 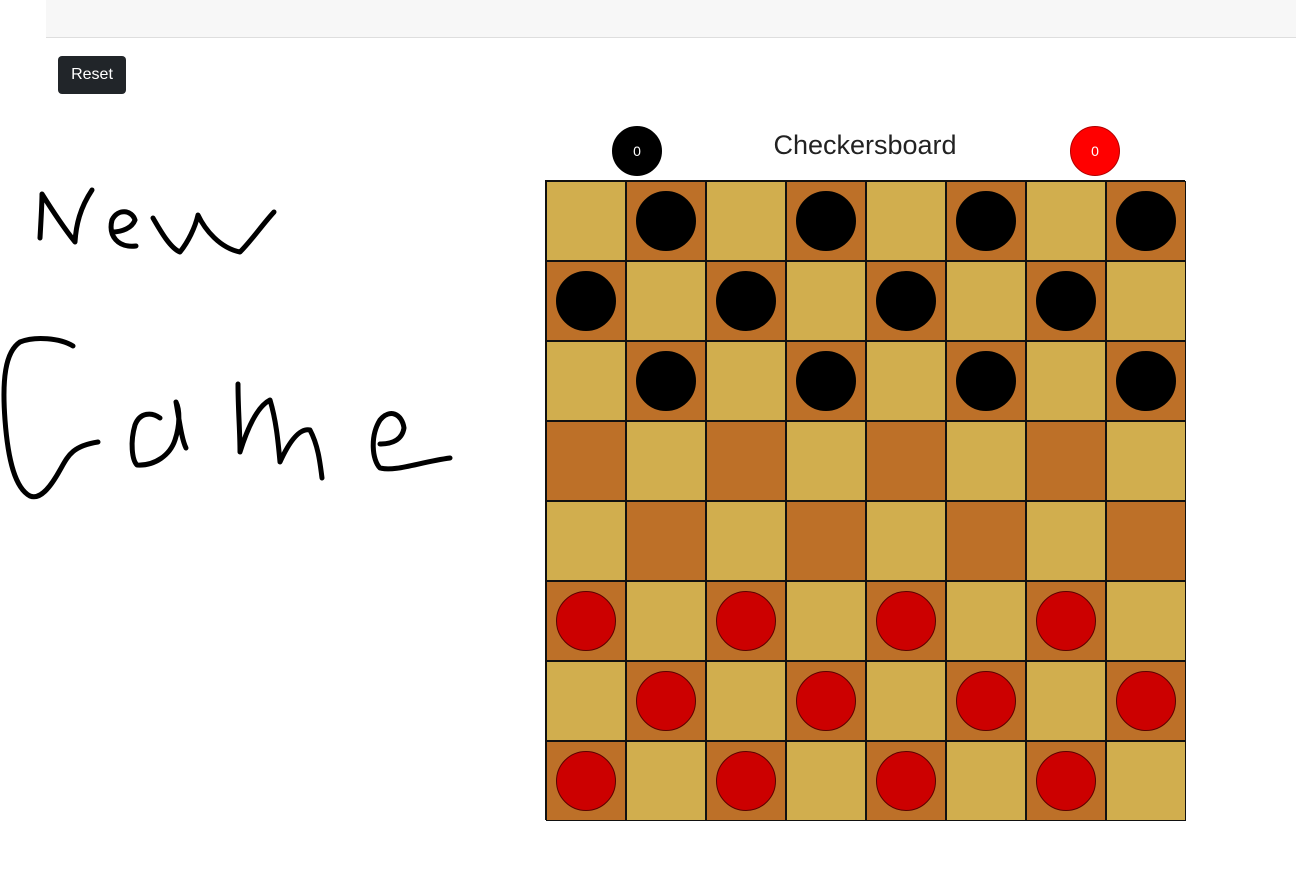 I want to click on board-title: Checkersboard, so click(x=865, y=145).